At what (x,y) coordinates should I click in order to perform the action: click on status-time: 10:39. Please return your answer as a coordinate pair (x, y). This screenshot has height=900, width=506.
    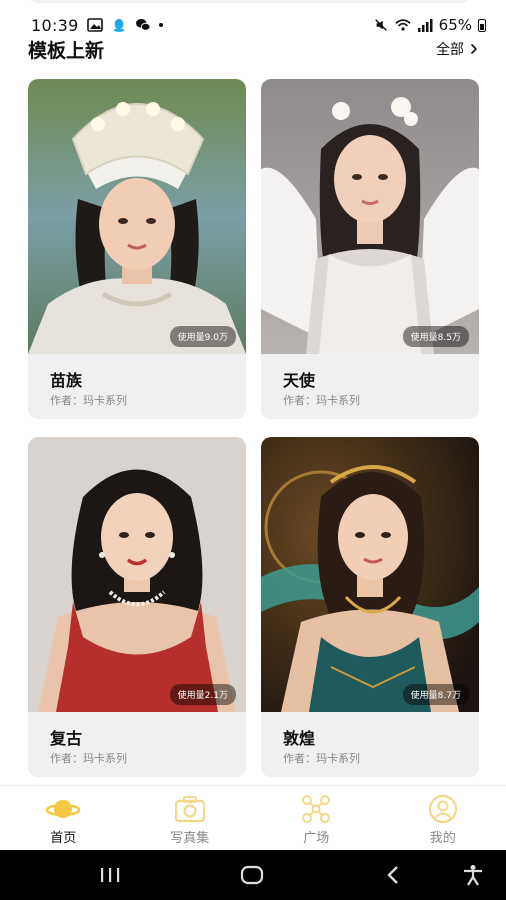
    Looking at the image, I should click on (55, 25).